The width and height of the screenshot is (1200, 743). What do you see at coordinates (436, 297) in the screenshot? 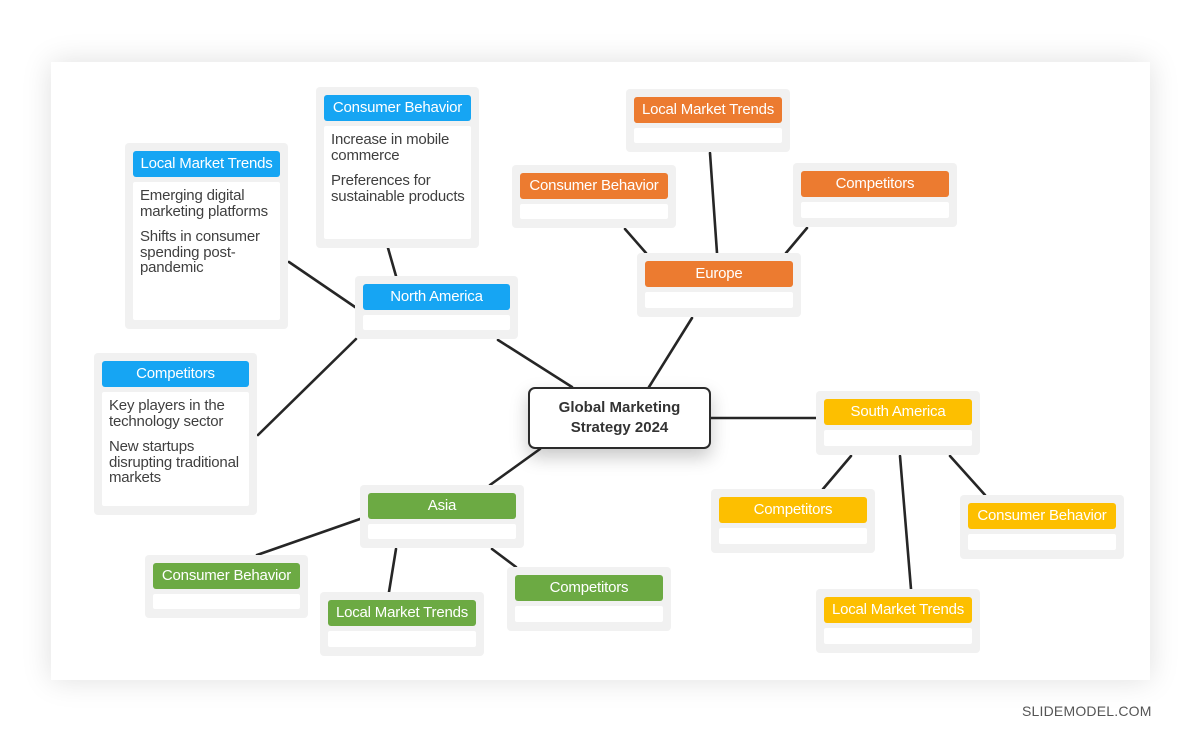
I see `region-label: North America` at bounding box center [436, 297].